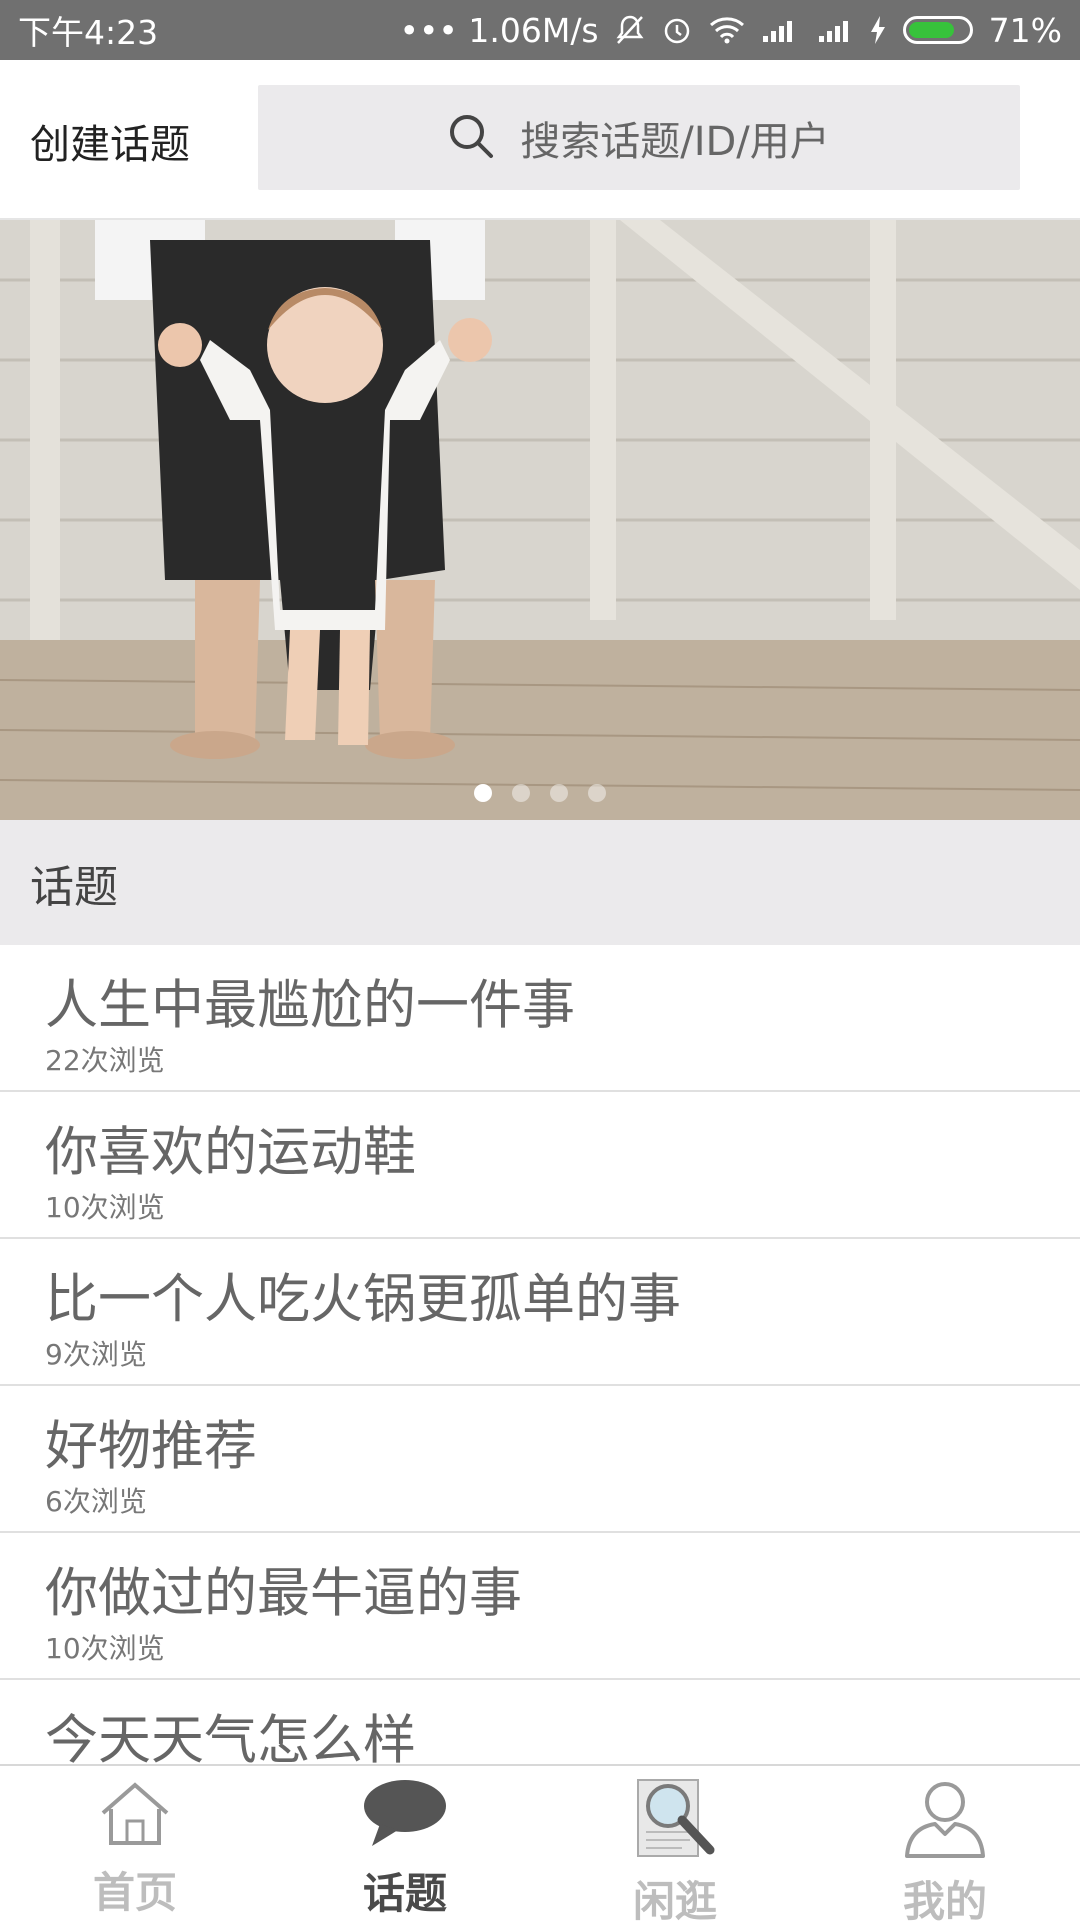 This screenshot has width=1080, height=1929. I want to click on search-placeholder: 搜索话题/ID/用户, so click(675, 141).